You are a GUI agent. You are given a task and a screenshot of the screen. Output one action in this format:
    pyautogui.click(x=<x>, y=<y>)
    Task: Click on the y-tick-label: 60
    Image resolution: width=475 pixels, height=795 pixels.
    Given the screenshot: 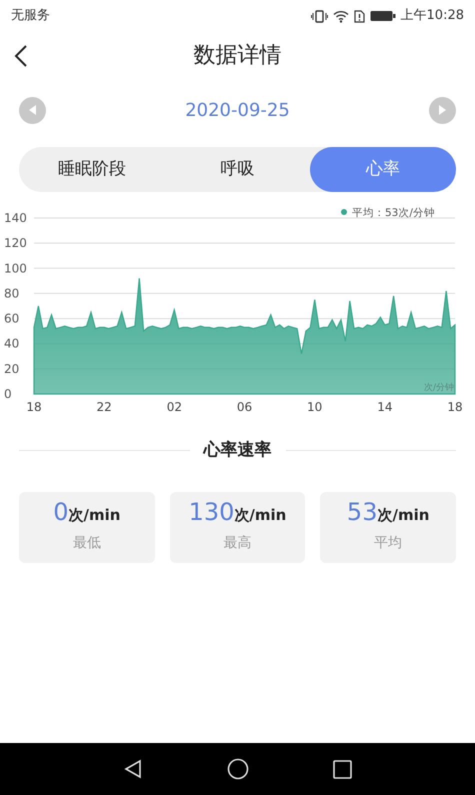 What is the action you would take?
    pyautogui.click(x=12, y=319)
    